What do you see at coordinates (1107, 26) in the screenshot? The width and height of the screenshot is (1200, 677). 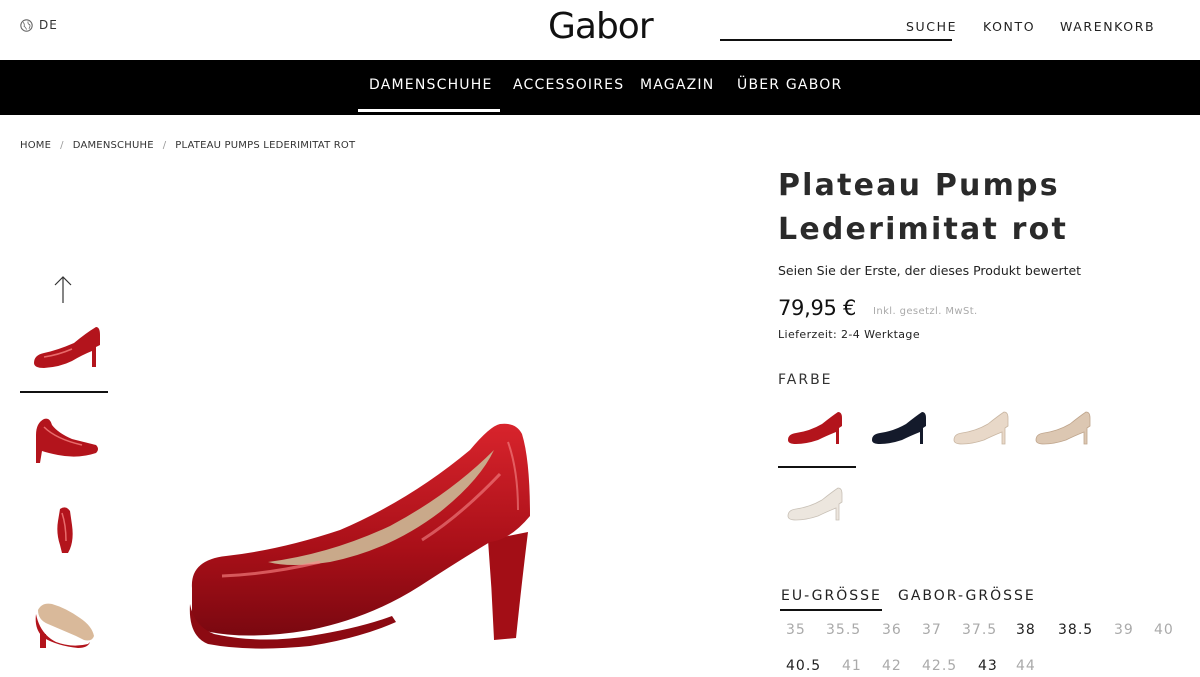 I see `cart-link: WARENKORB` at bounding box center [1107, 26].